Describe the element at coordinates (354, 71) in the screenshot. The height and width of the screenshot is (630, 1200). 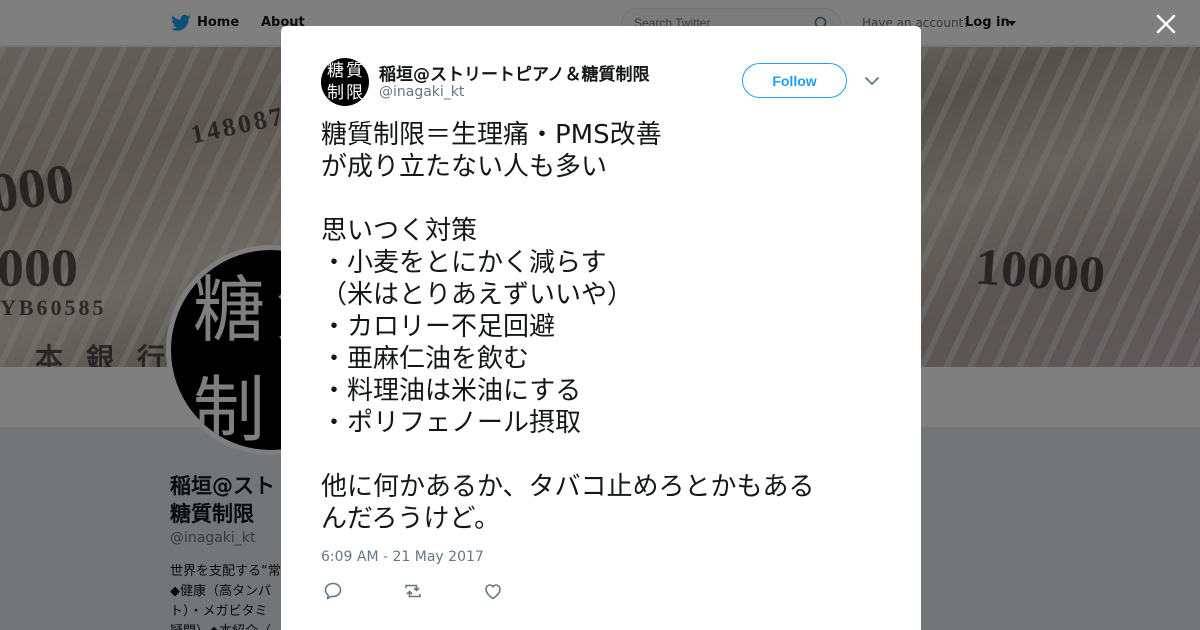
I see `avatar-glyph: 質` at that location.